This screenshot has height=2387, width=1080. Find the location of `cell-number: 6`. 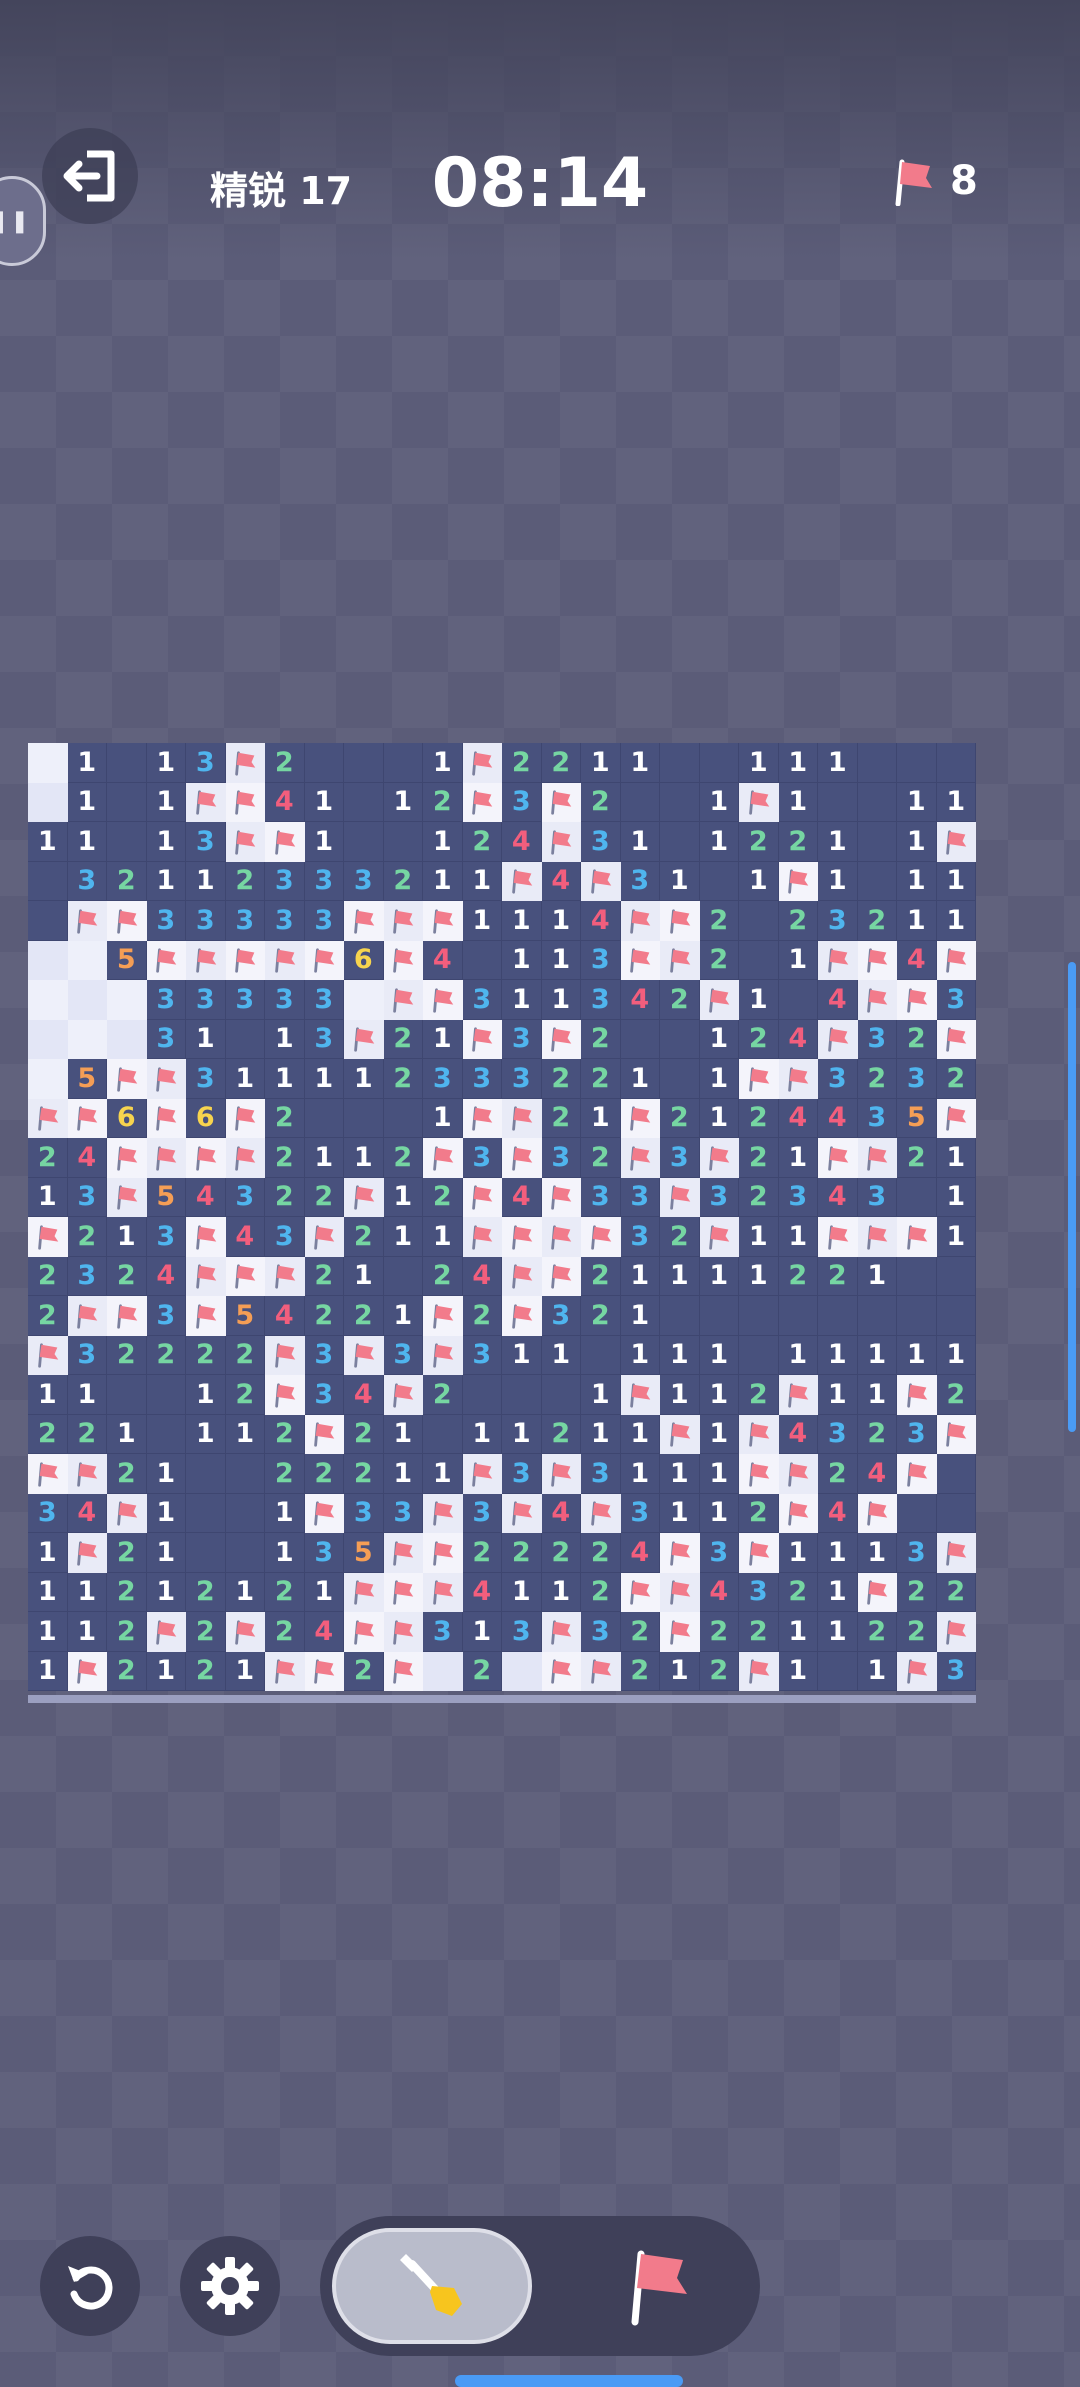

cell-number: 6 is located at coordinates (364, 960).